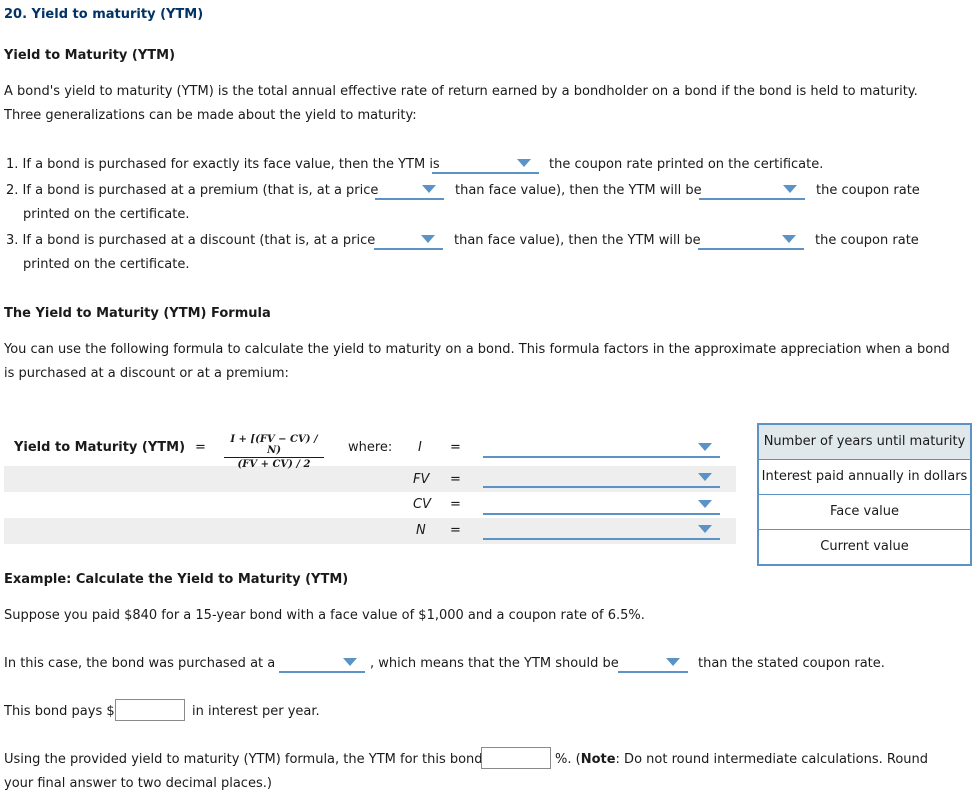 The width and height of the screenshot is (979, 807). What do you see at coordinates (601, 506) in the screenshot?
I see `variable-cv-dropdown` at bounding box center [601, 506].